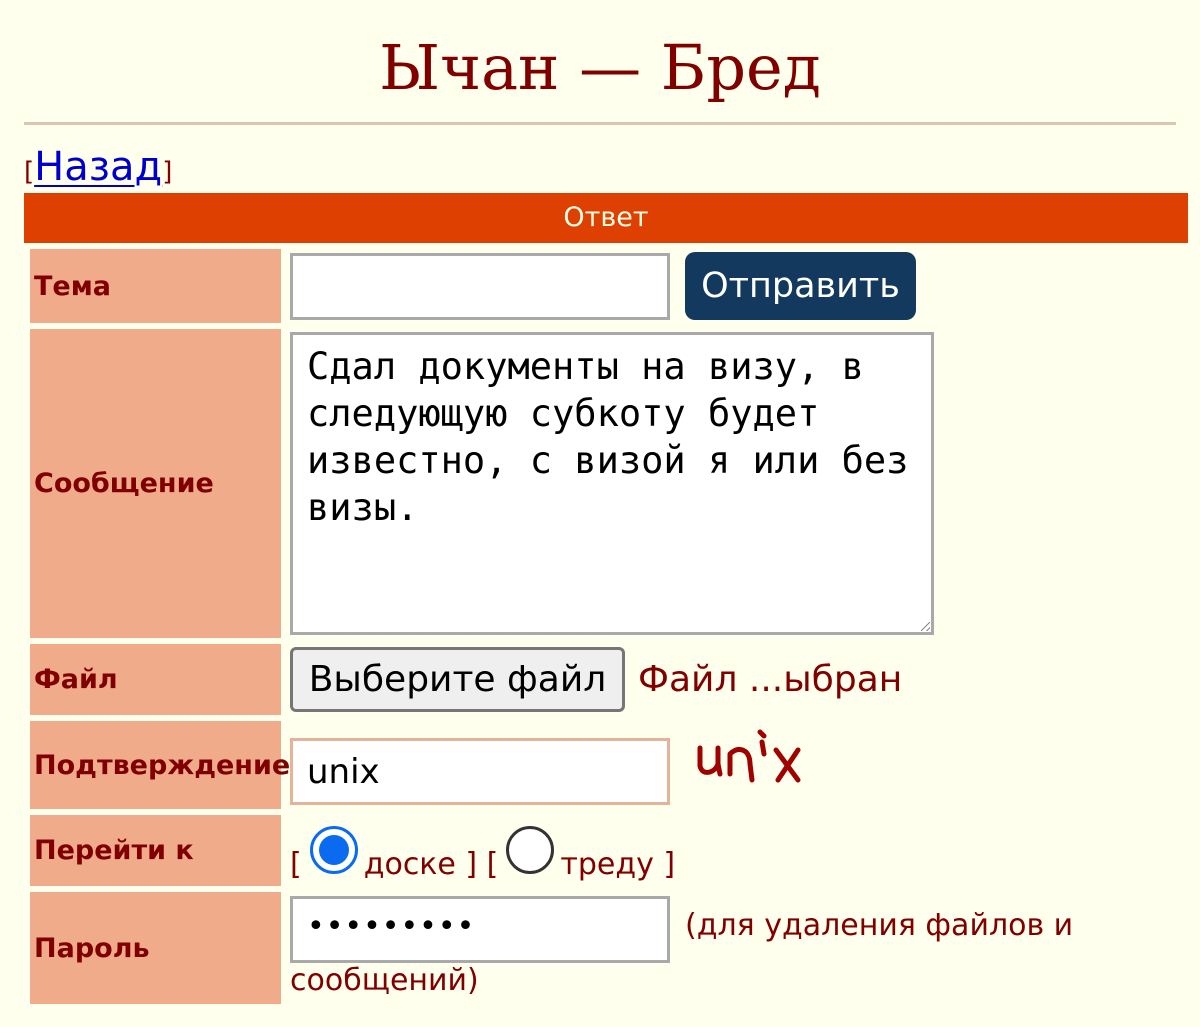 The image size is (1200, 1027). What do you see at coordinates (480, 286) in the screenshot?
I see `subject-input` at bounding box center [480, 286].